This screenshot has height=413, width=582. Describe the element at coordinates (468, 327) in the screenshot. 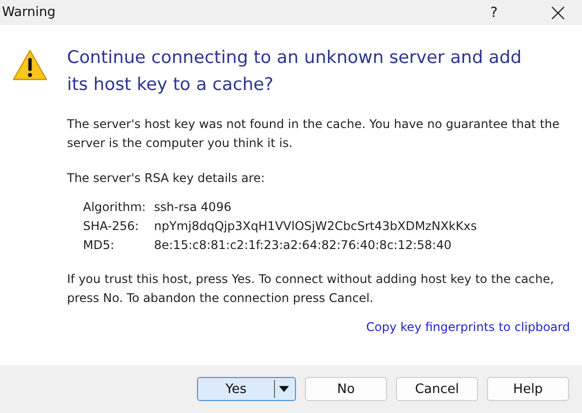

I see `copy-fingerprints-link: Copy key fingerprints to clipboard` at that location.